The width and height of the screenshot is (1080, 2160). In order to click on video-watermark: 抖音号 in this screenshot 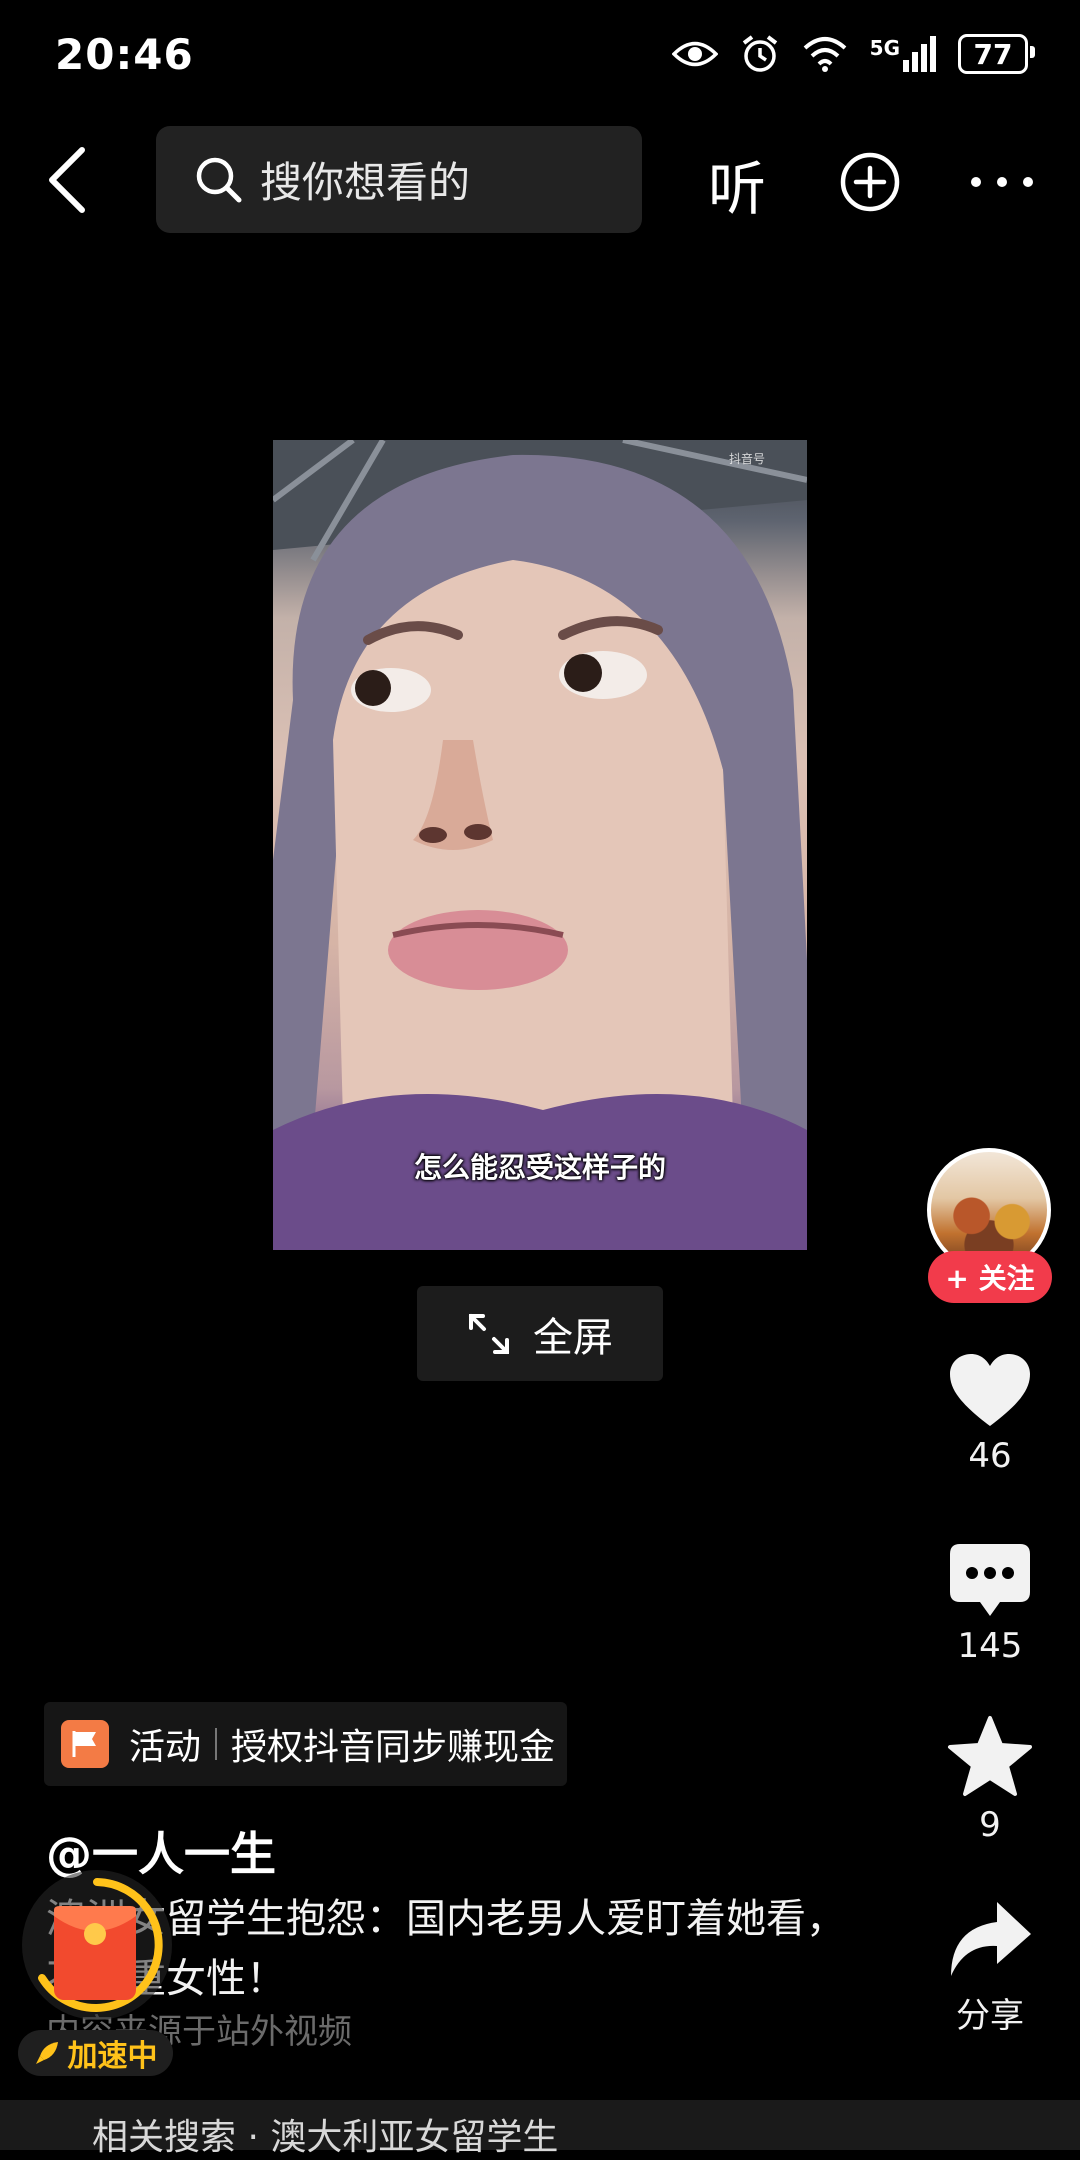, I will do `click(746, 459)`.